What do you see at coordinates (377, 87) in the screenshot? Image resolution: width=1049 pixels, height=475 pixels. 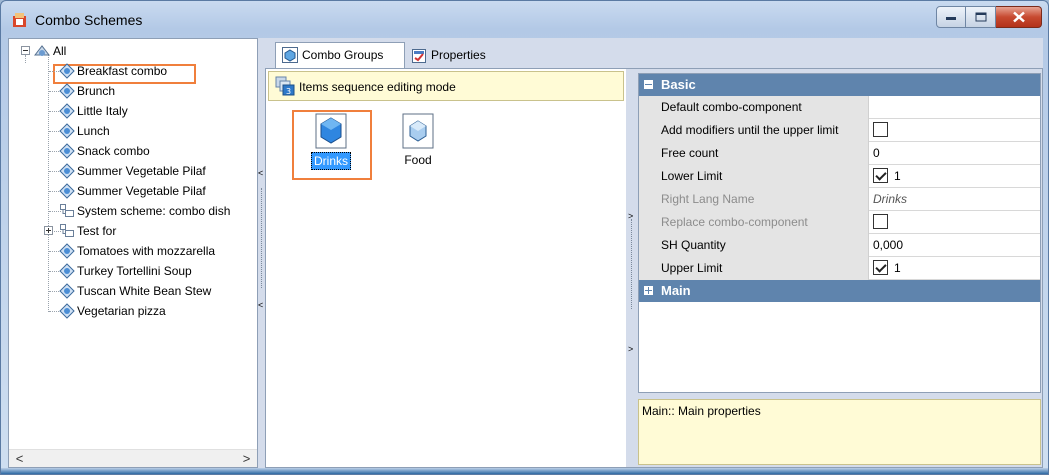 I see `sequence-mode-text: Items sequence editing mode` at bounding box center [377, 87].